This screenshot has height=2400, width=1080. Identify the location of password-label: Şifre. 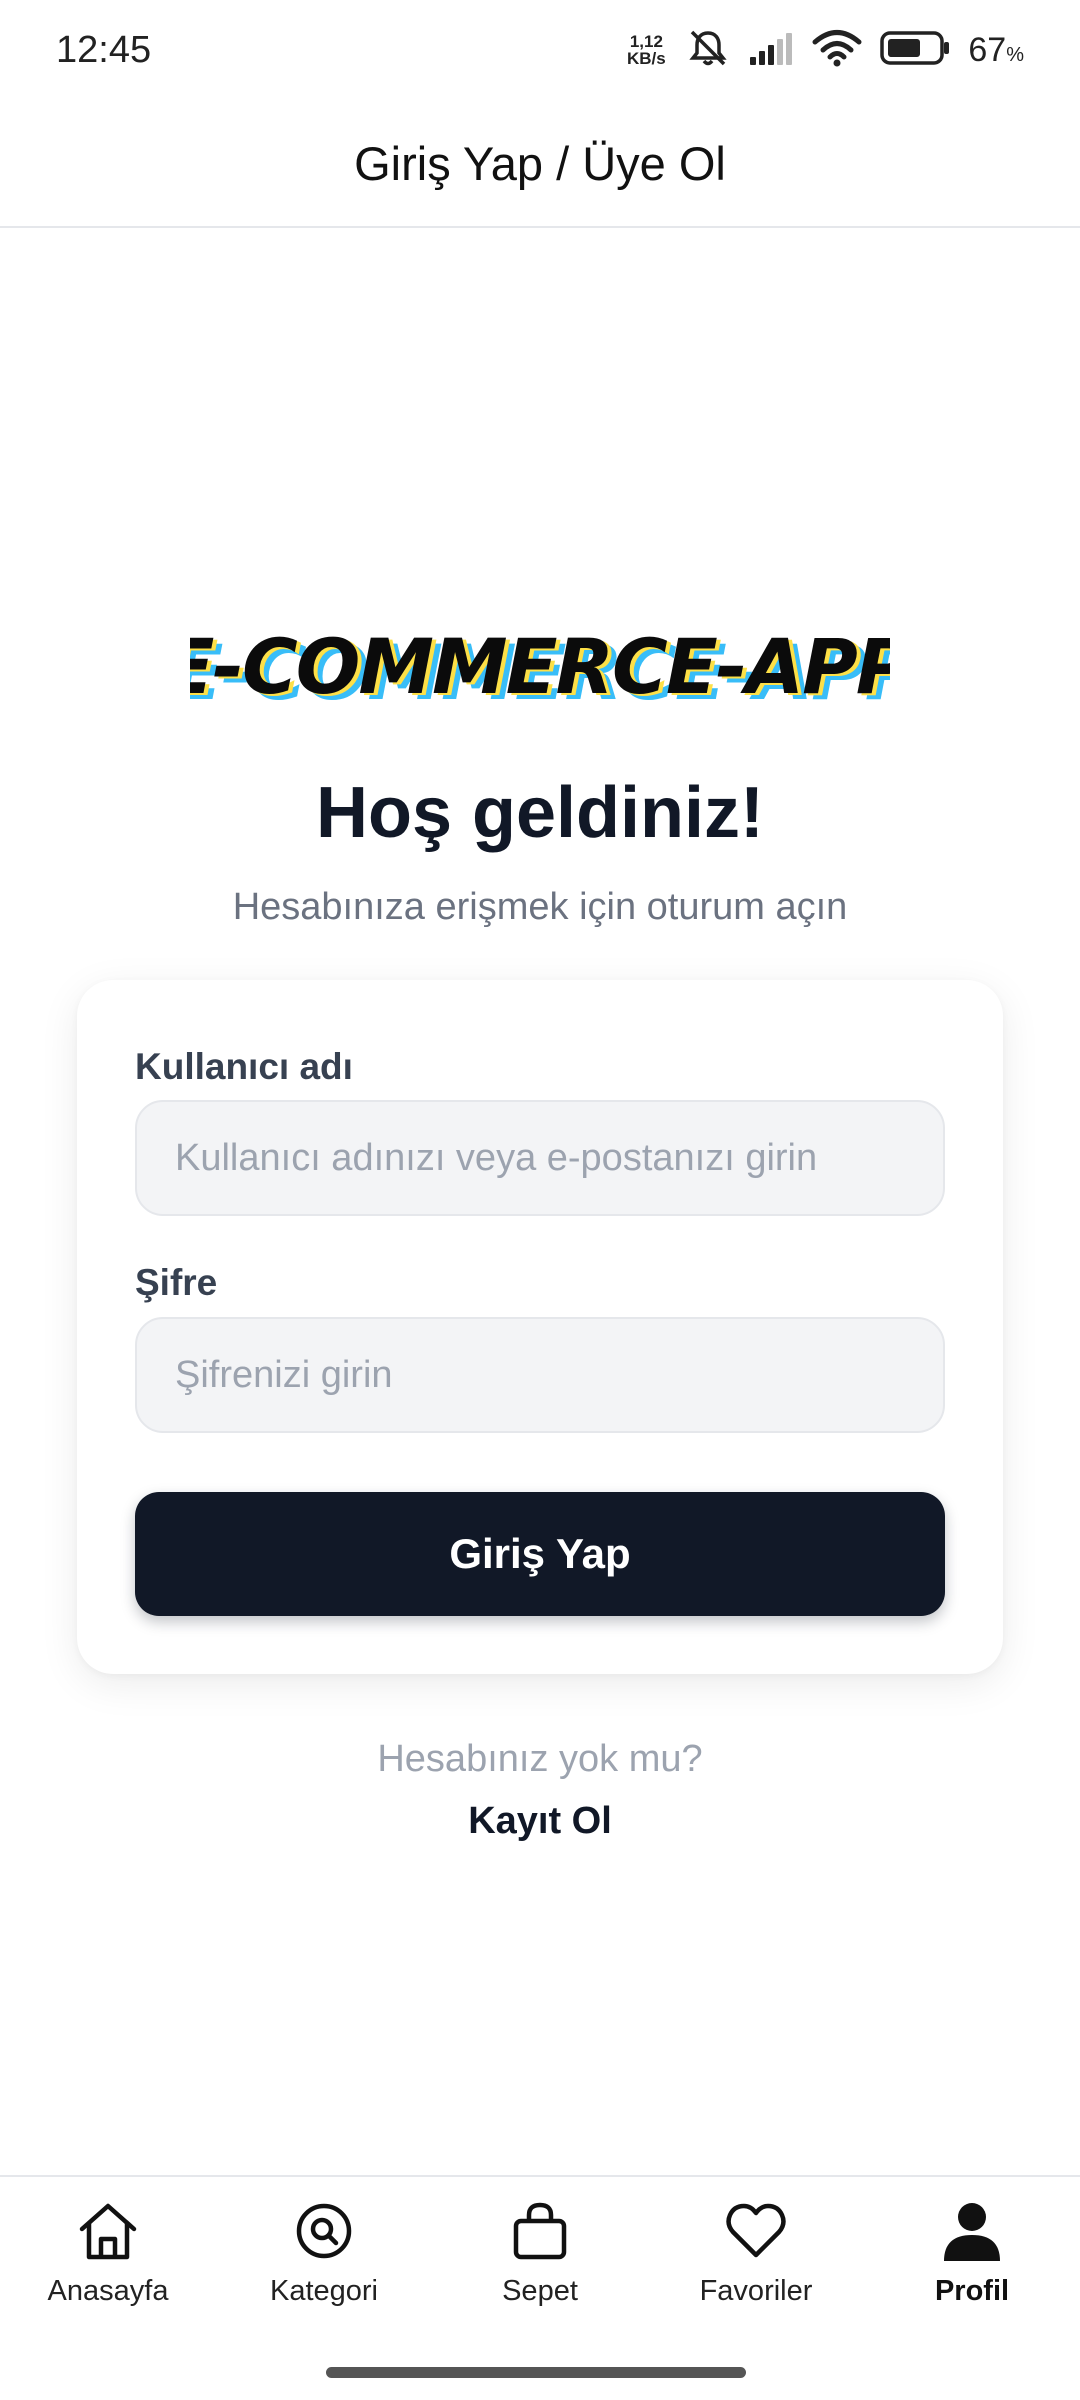
(176, 1282).